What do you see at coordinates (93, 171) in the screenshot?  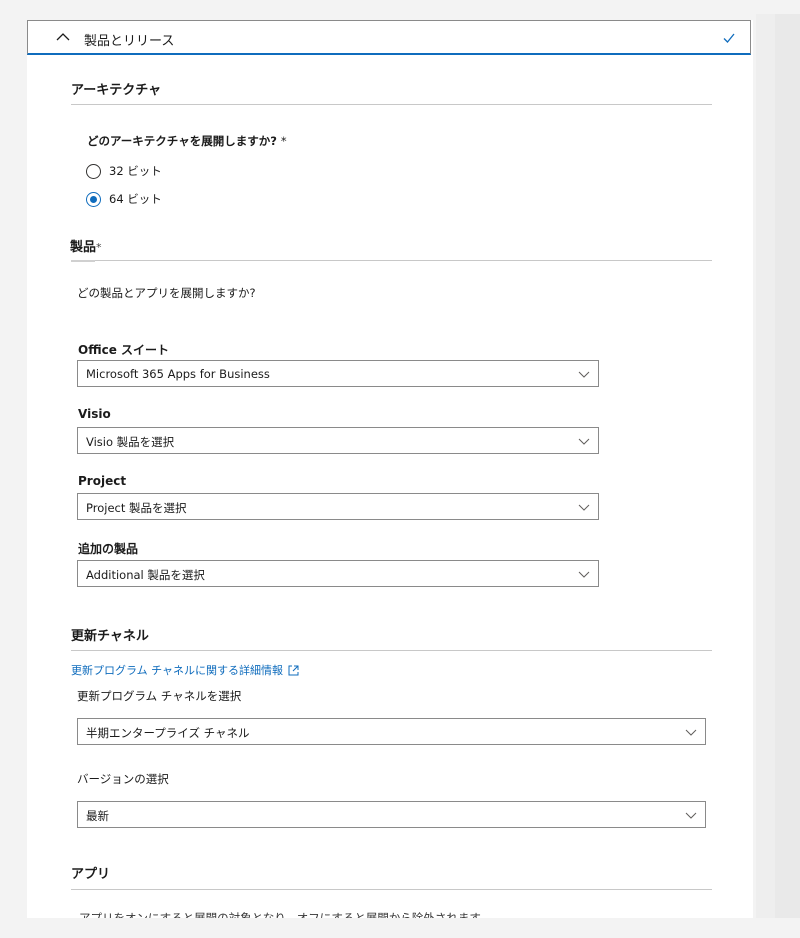 I see `radio-32-bit-circle` at bounding box center [93, 171].